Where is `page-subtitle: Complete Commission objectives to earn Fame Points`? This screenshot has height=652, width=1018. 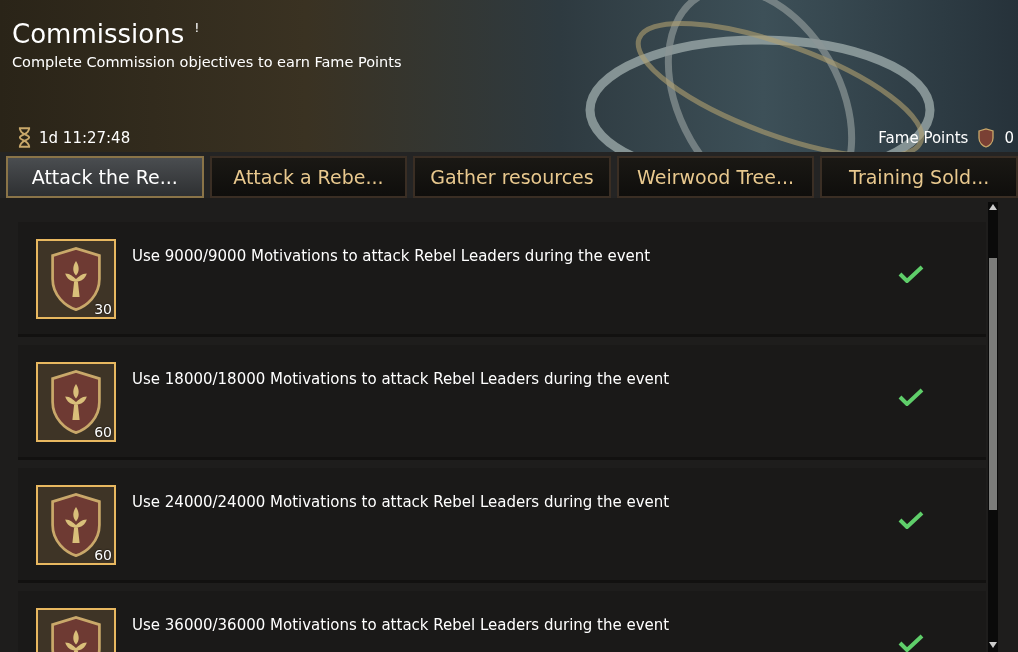
page-subtitle: Complete Commission objectives to earn Fame Points is located at coordinates (207, 62).